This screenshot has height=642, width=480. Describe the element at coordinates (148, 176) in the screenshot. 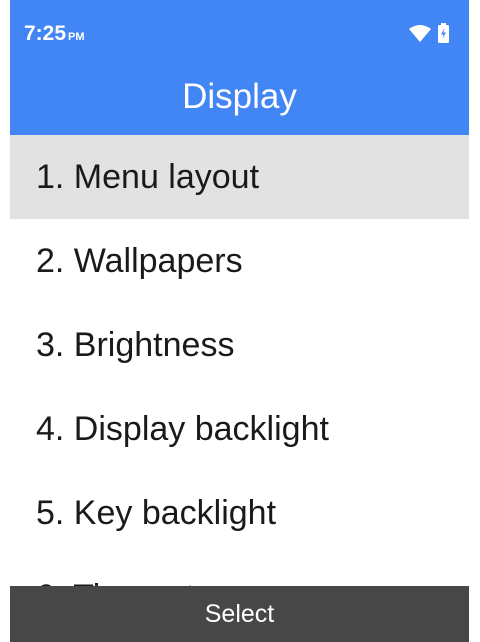

I see `menu-item-label: 1. Menu layout` at that location.